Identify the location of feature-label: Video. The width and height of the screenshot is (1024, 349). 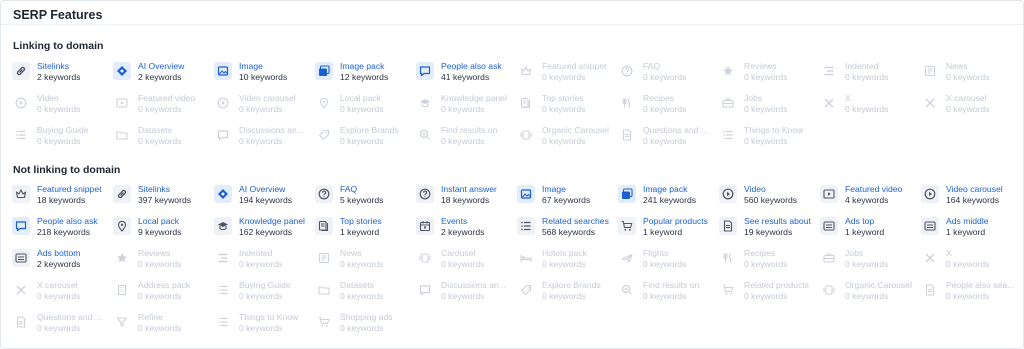
(780, 189).